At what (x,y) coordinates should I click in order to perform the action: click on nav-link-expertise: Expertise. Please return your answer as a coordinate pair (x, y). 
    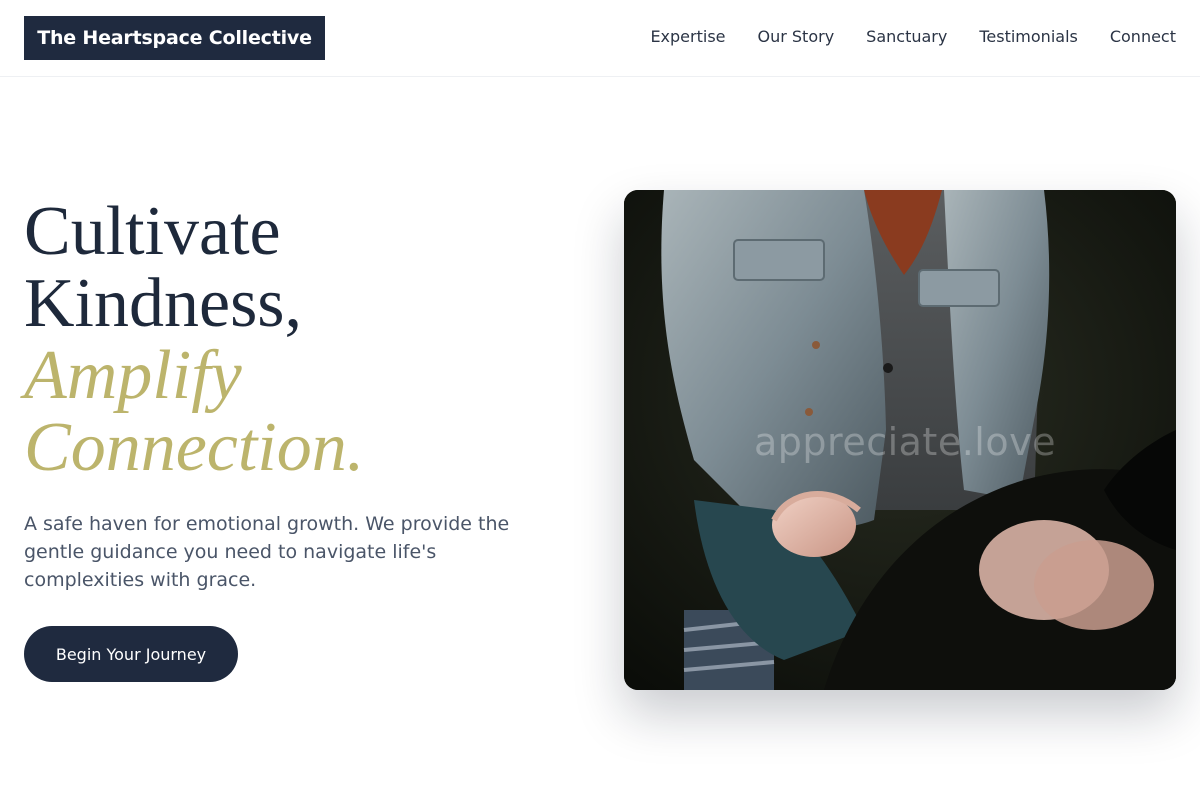
    Looking at the image, I should click on (687, 37).